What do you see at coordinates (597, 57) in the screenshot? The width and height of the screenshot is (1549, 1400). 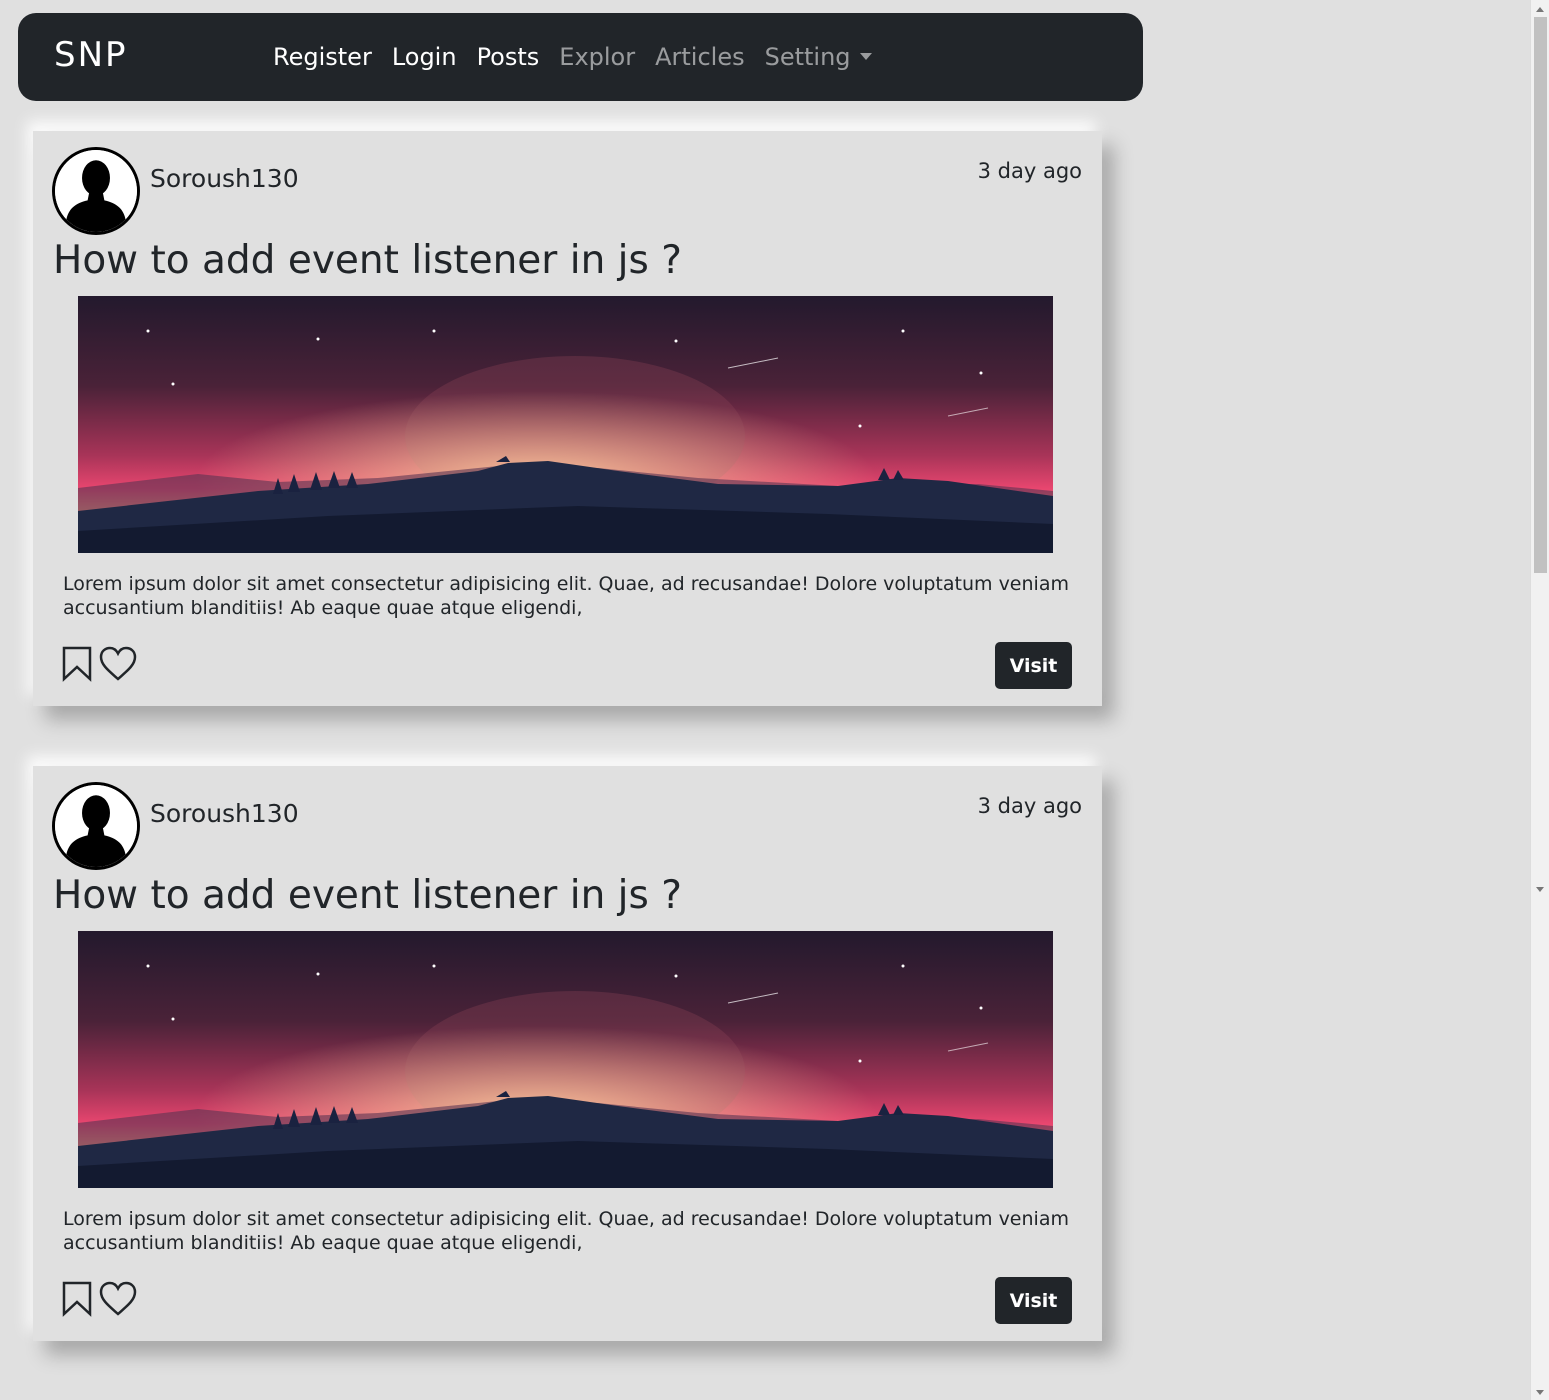 I see `nav-explor: Explor` at bounding box center [597, 57].